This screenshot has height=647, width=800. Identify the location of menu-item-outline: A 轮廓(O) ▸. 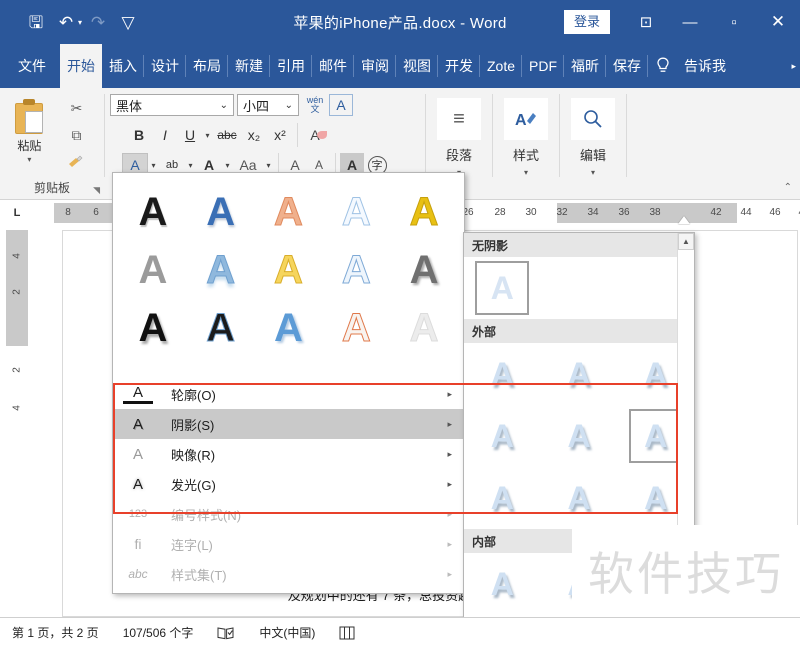
(288, 394).